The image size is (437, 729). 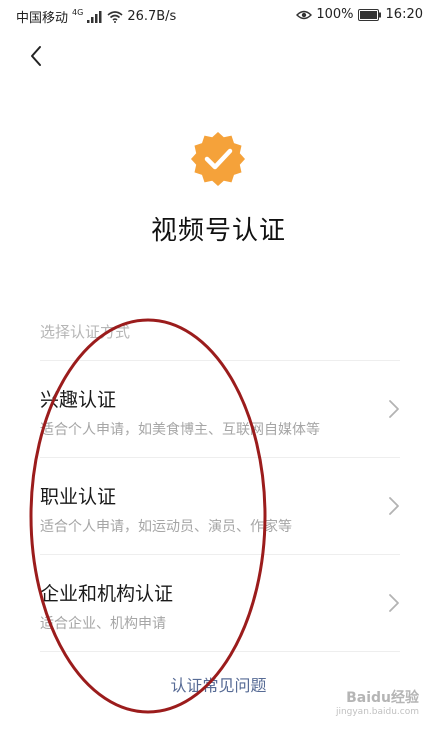 What do you see at coordinates (220, 505) in the screenshot?
I see `option-professional-certification: 职业认证 适合个人申请，如运动员、演员、作家等` at bounding box center [220, 505].